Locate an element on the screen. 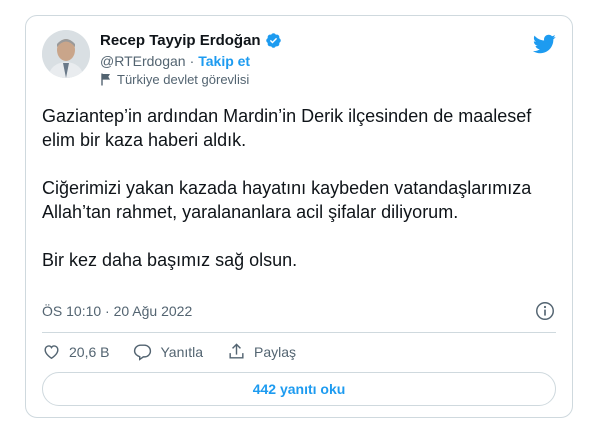 The height and width of the screenshot is (443, 596). share-button: Paylaş is located at coordinates (261, 351).